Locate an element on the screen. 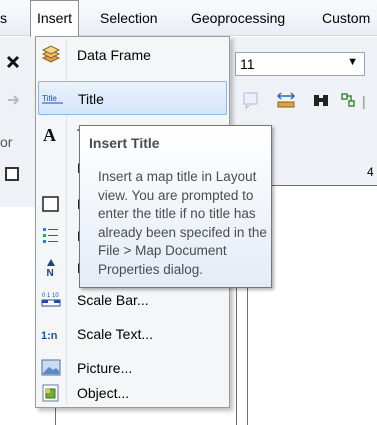 This screenshot has height=425, width=377. menu-item-insert: Insert is located at coordinates (55, 19).